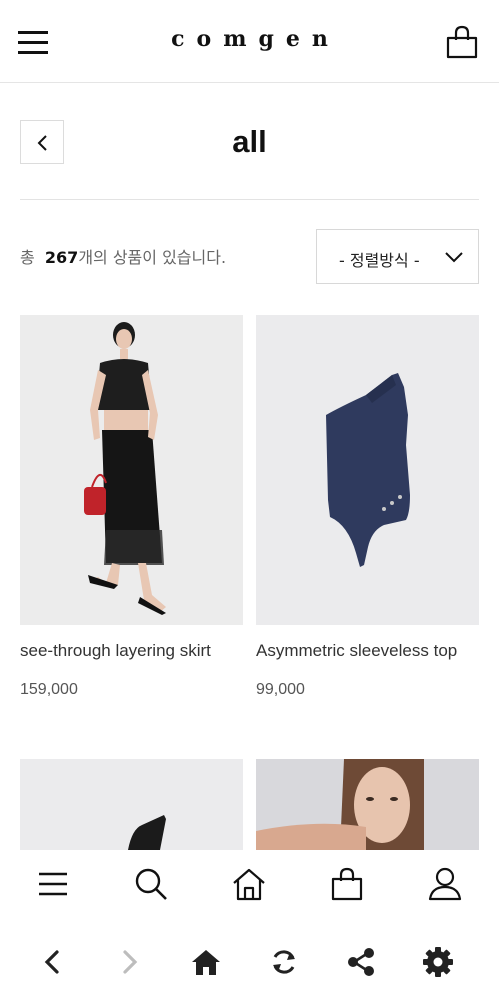 The width and height of the screenshot is (499, 1000). Describe the element at coordinates (438, 962) in the screenshot. I see `gear-icon` at that location.